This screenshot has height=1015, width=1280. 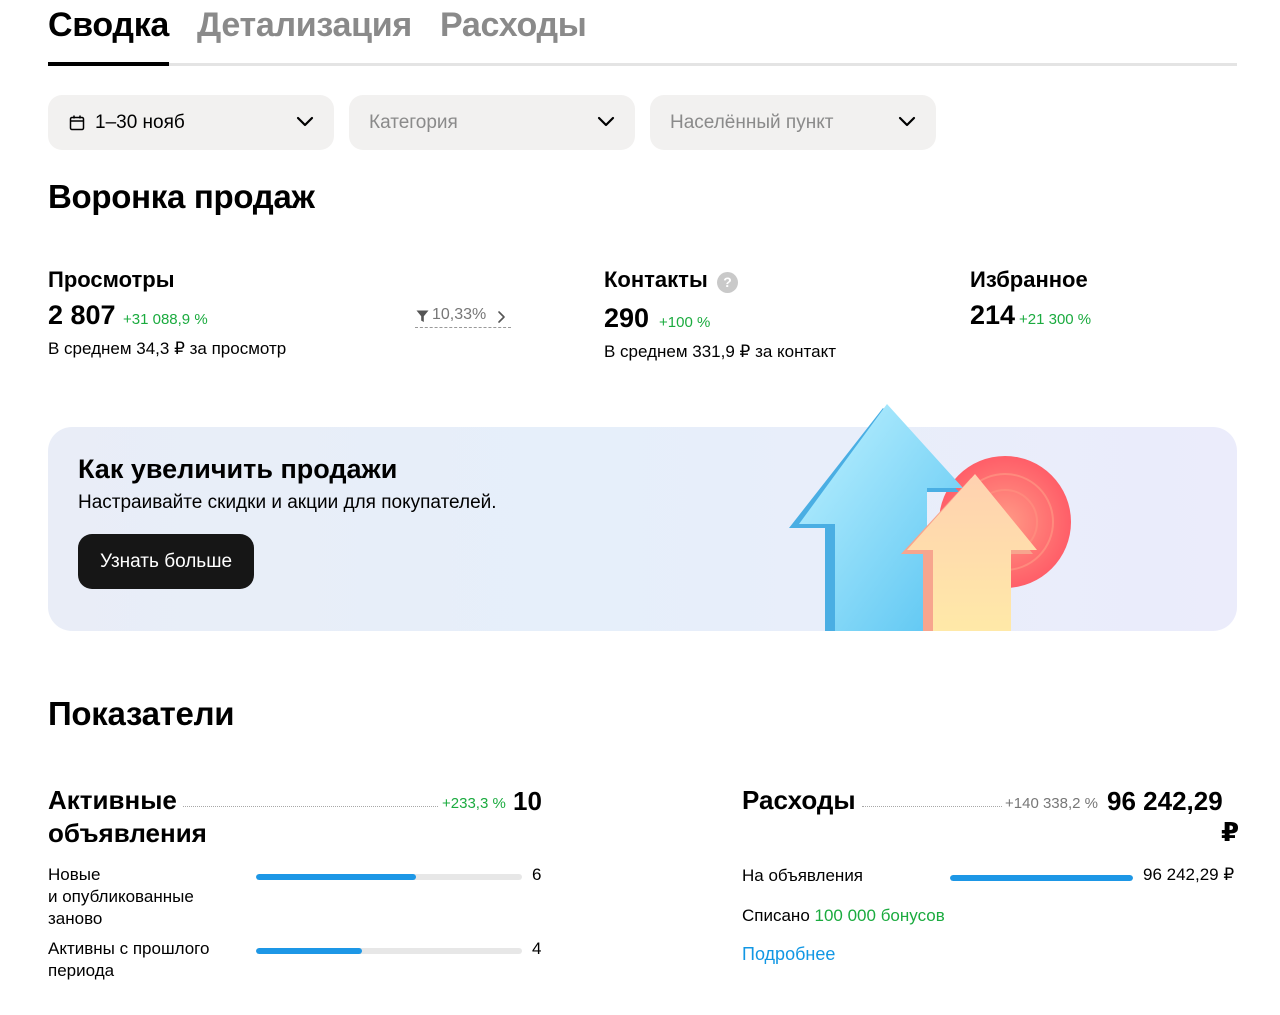 What do you see at coordinates (167, 348) in the screenshot?
I see `views-average: В среднем 34,3 ₽ за просмотр` at bounding box center [167, 348].